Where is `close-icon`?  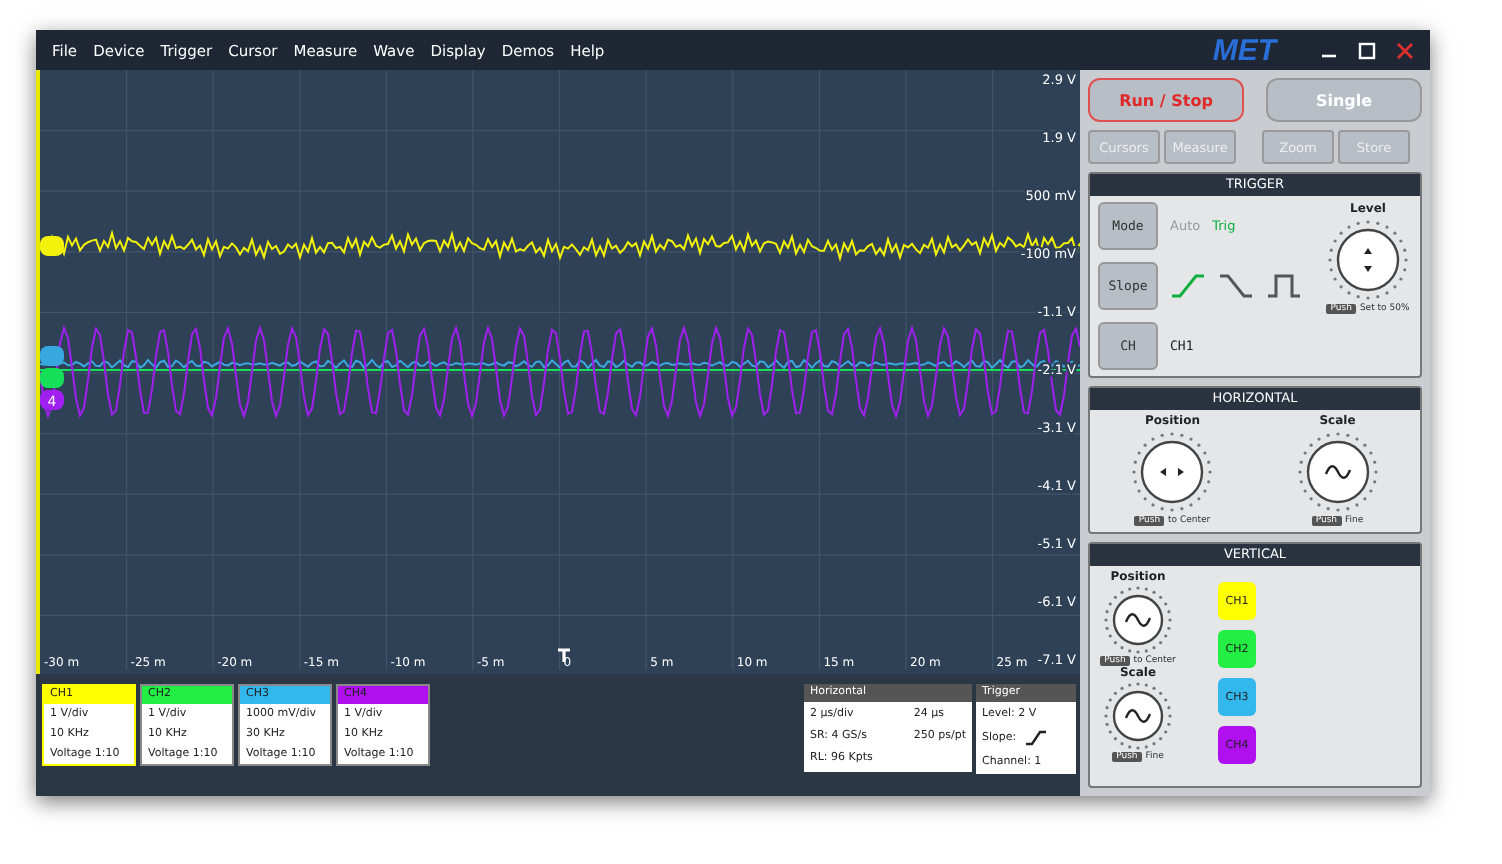
close-icon is located at coordinates (1405, 50).